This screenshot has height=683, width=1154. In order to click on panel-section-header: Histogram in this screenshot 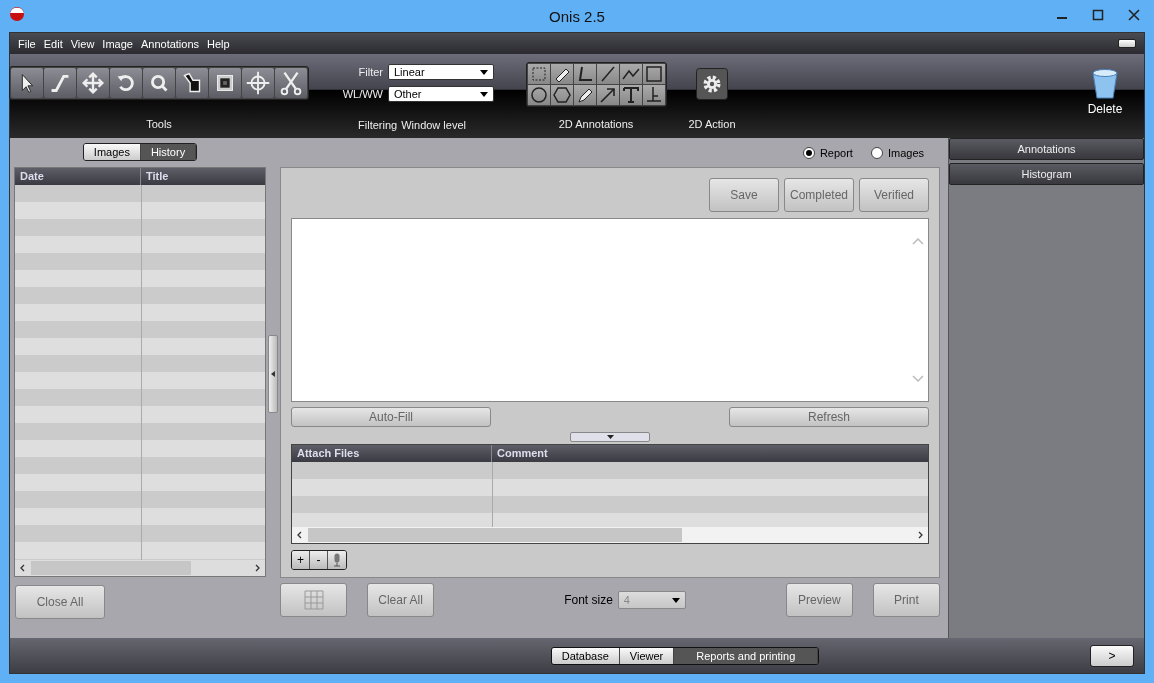, I will do `click(1046, 174)`.